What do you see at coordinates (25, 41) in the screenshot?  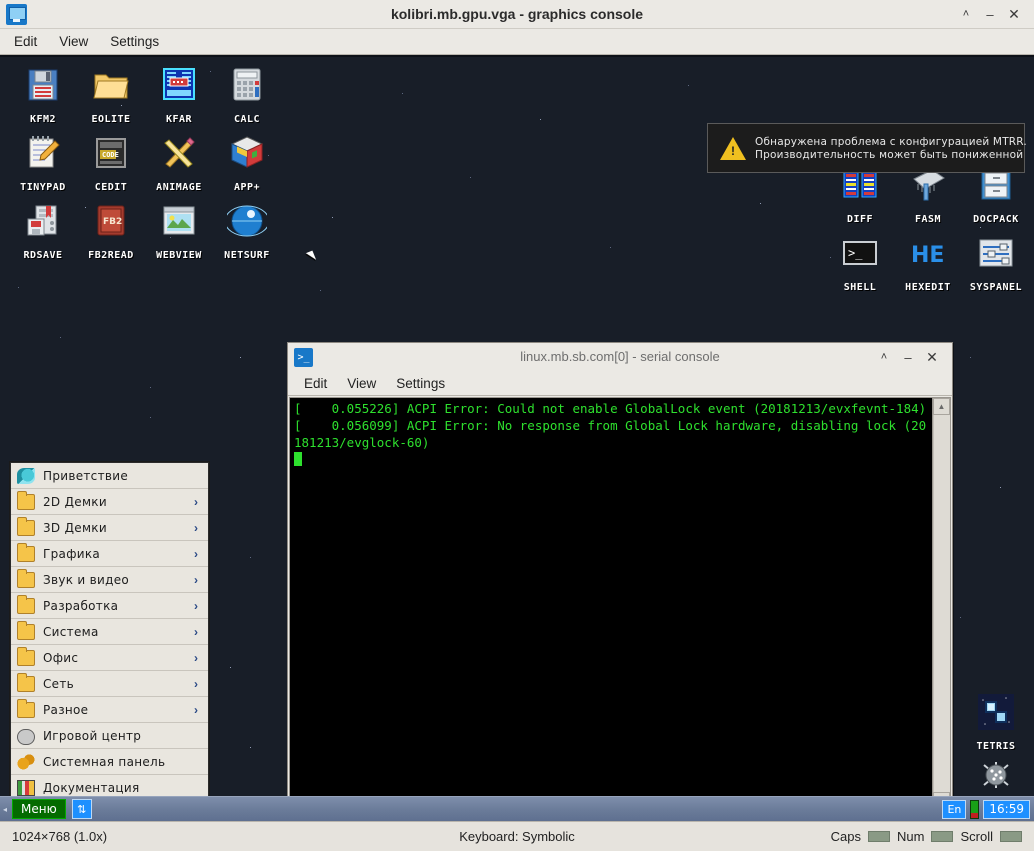 I see `menu-edit: Edit` at bounding box center [25, 41].